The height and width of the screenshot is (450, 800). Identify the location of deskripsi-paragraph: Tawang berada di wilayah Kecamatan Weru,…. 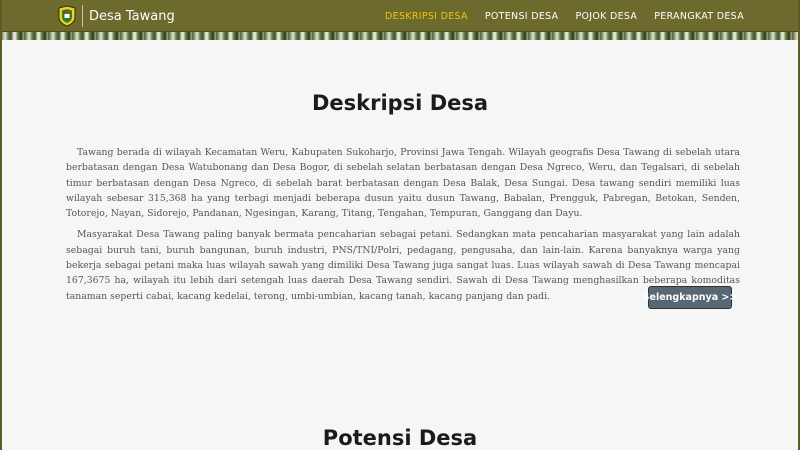
(403, 183).